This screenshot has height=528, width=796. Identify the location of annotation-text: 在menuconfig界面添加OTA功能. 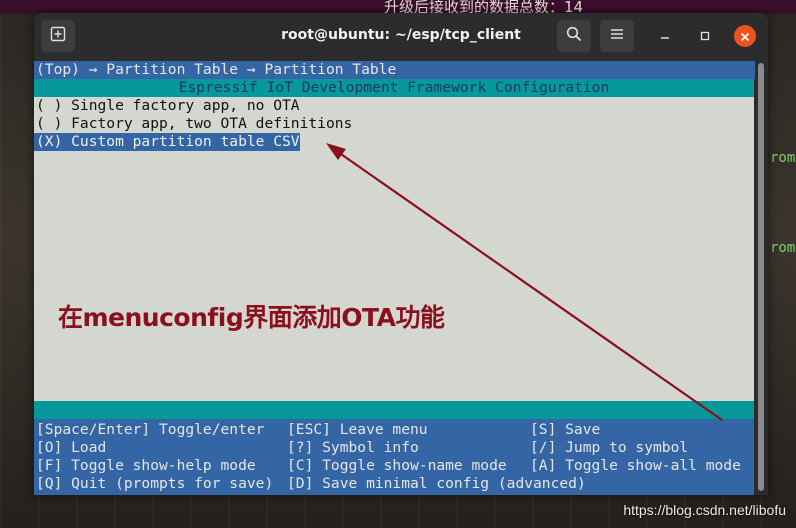
(251, 317).